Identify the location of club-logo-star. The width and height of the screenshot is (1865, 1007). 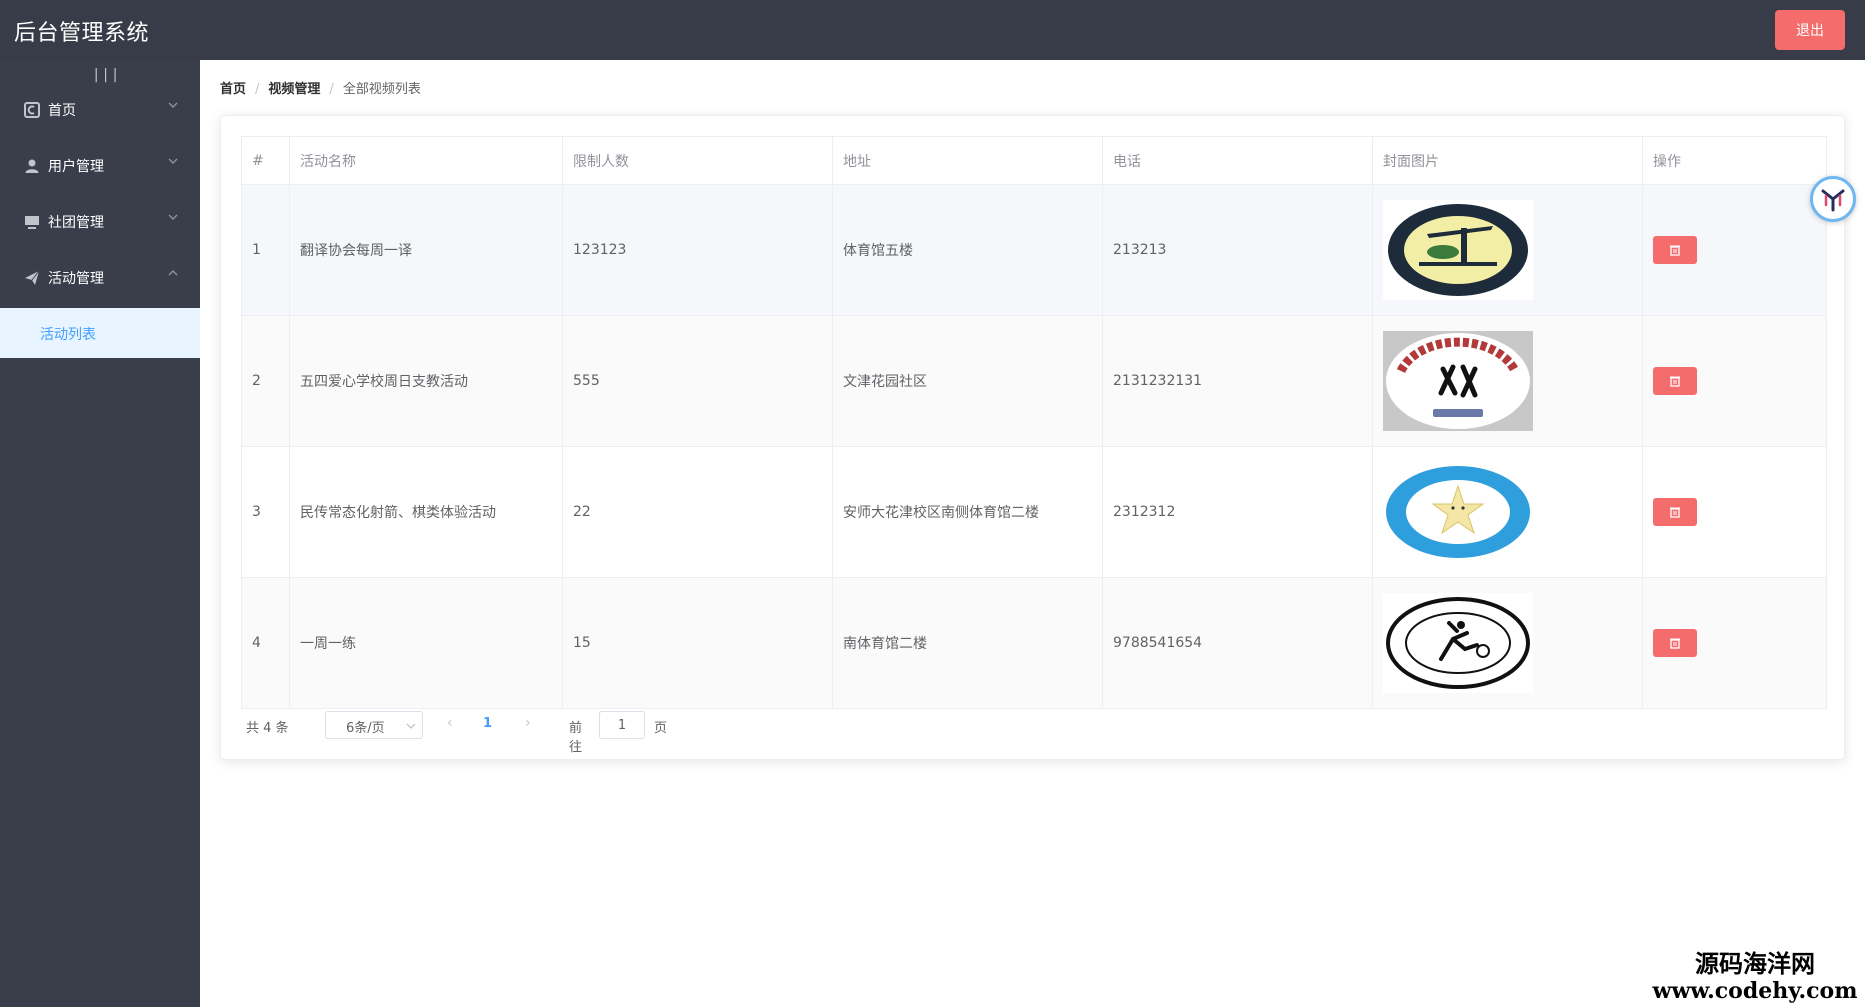
(1458, 512).